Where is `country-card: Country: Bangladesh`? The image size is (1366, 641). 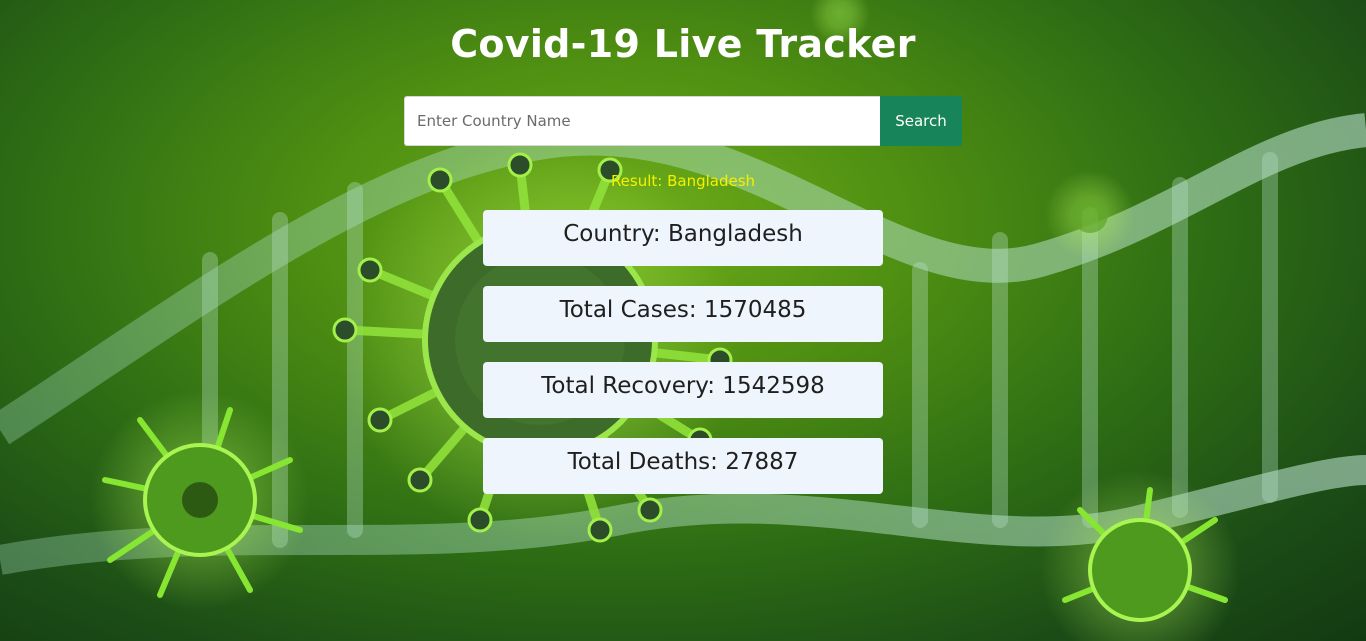
country-card: Country: Bangladesh is located at coordinates (683, 238).